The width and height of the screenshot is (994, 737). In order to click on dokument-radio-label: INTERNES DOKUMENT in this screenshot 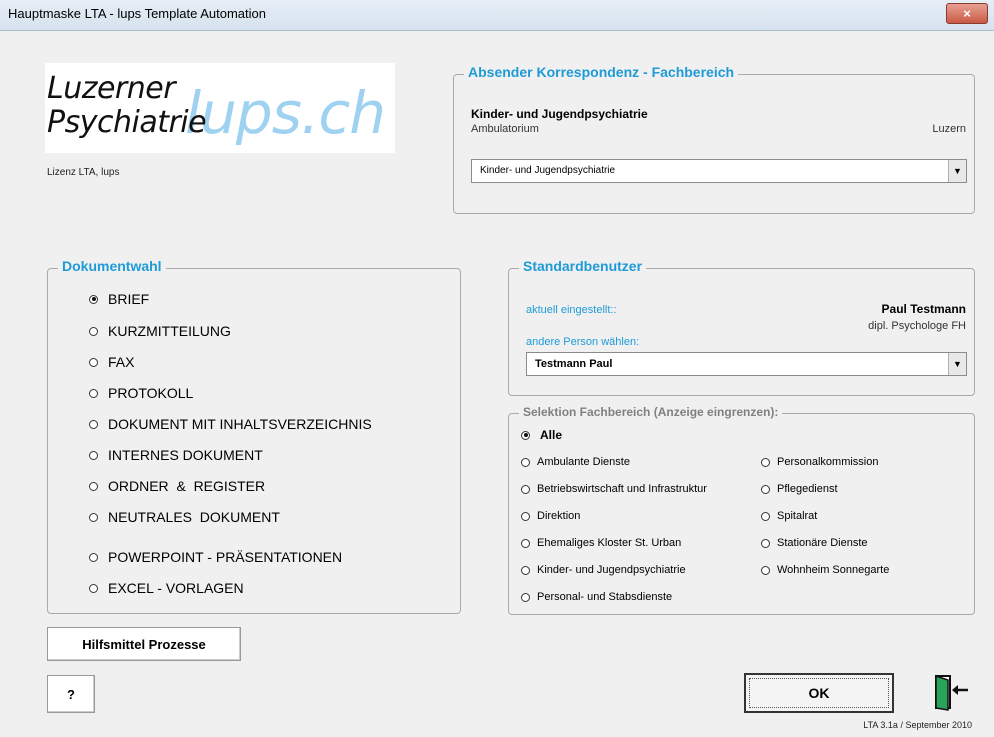, I will do `click(185, 455)`.